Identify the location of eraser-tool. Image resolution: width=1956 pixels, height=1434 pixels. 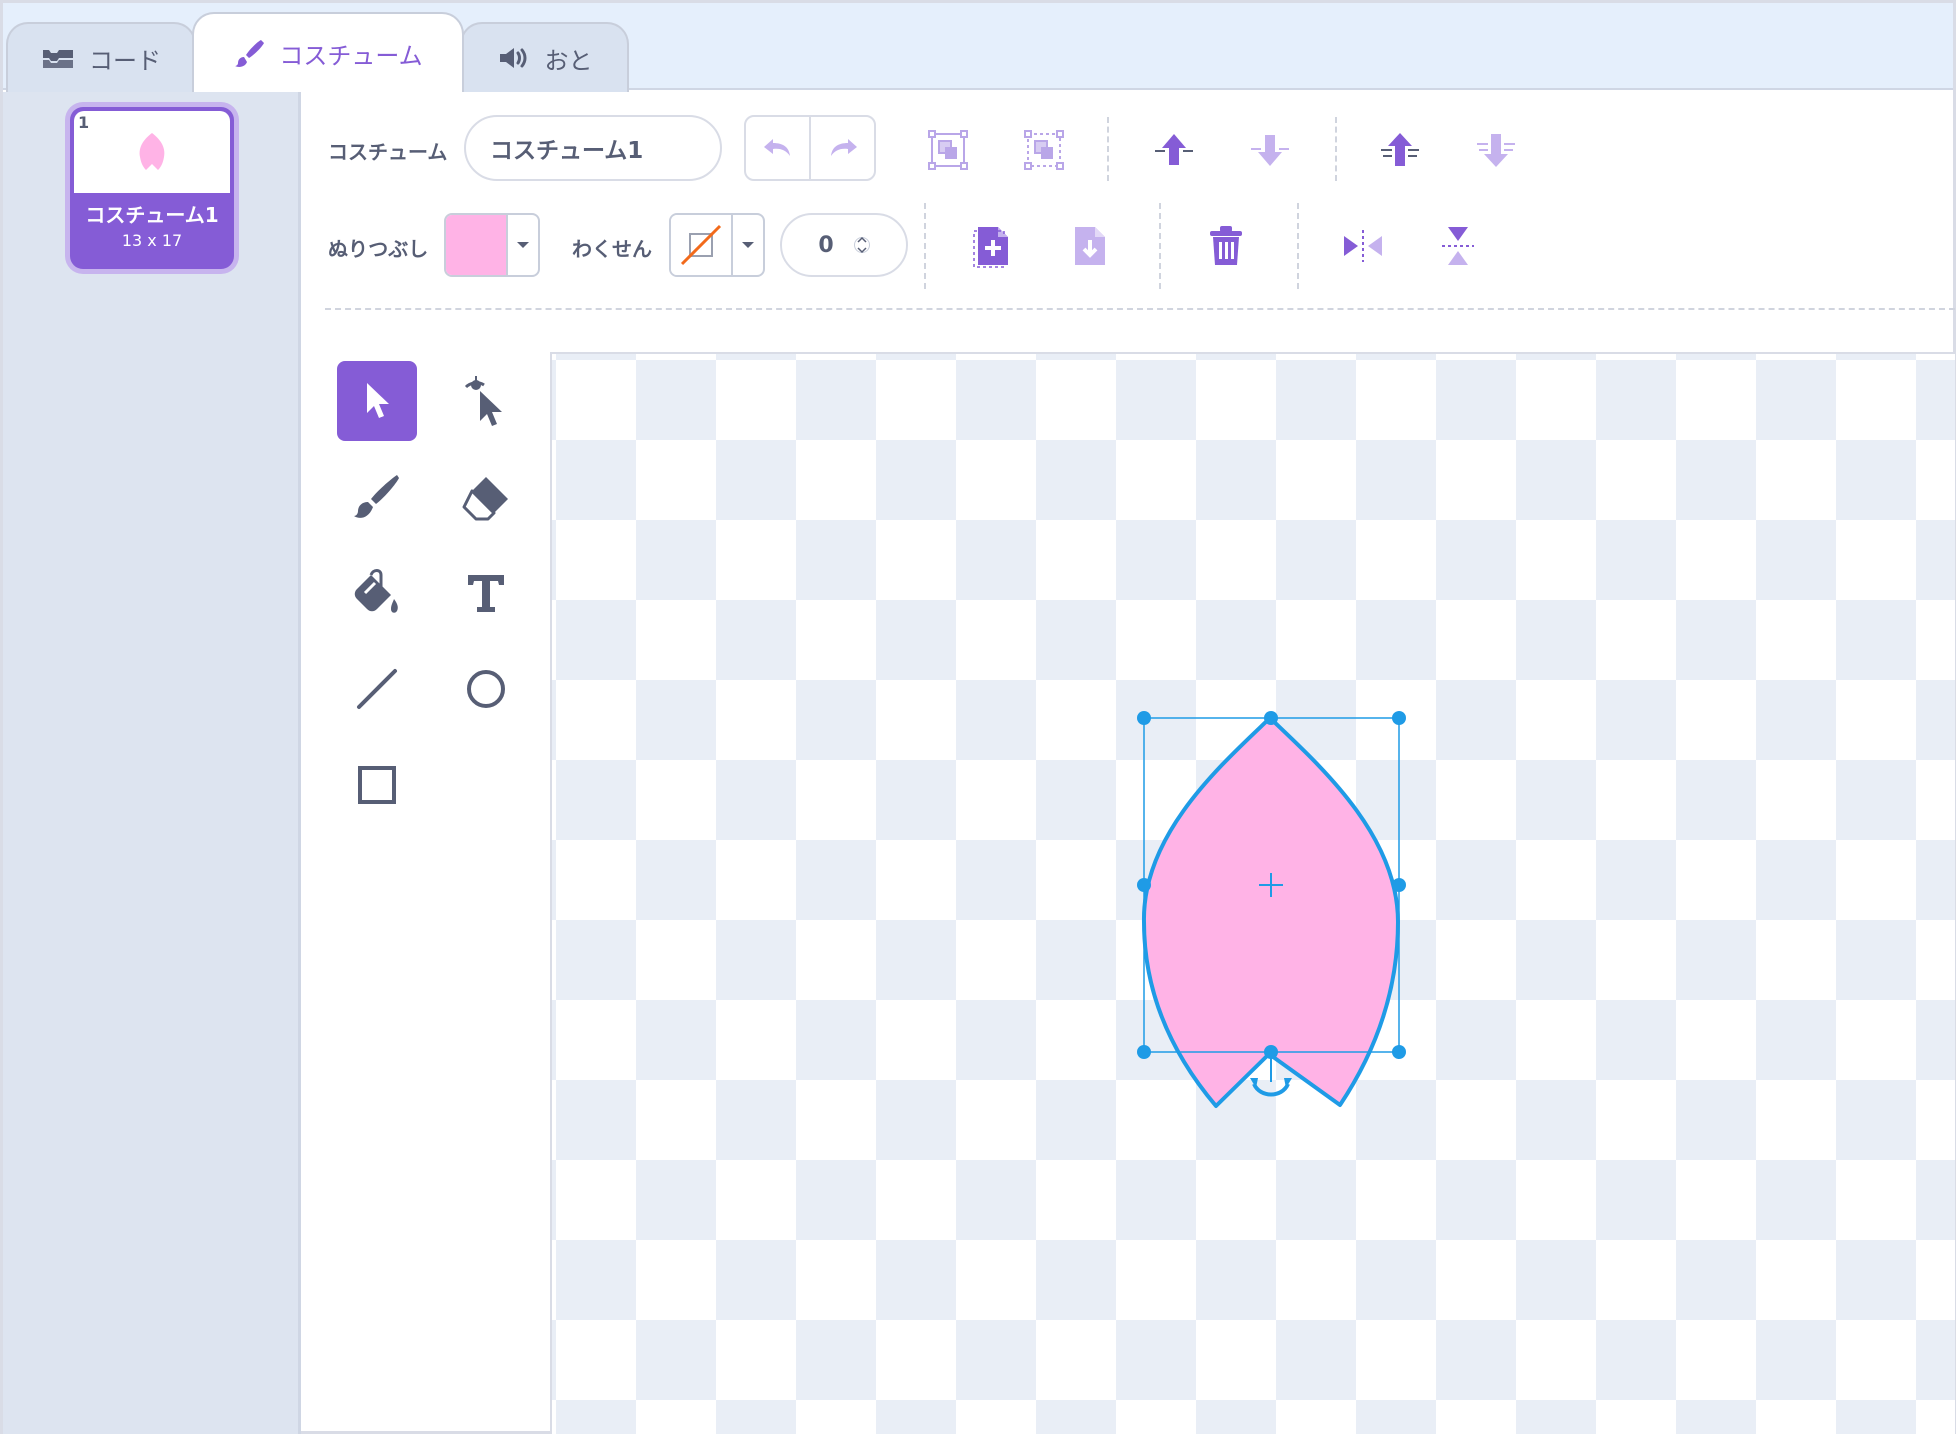
(486, 497).